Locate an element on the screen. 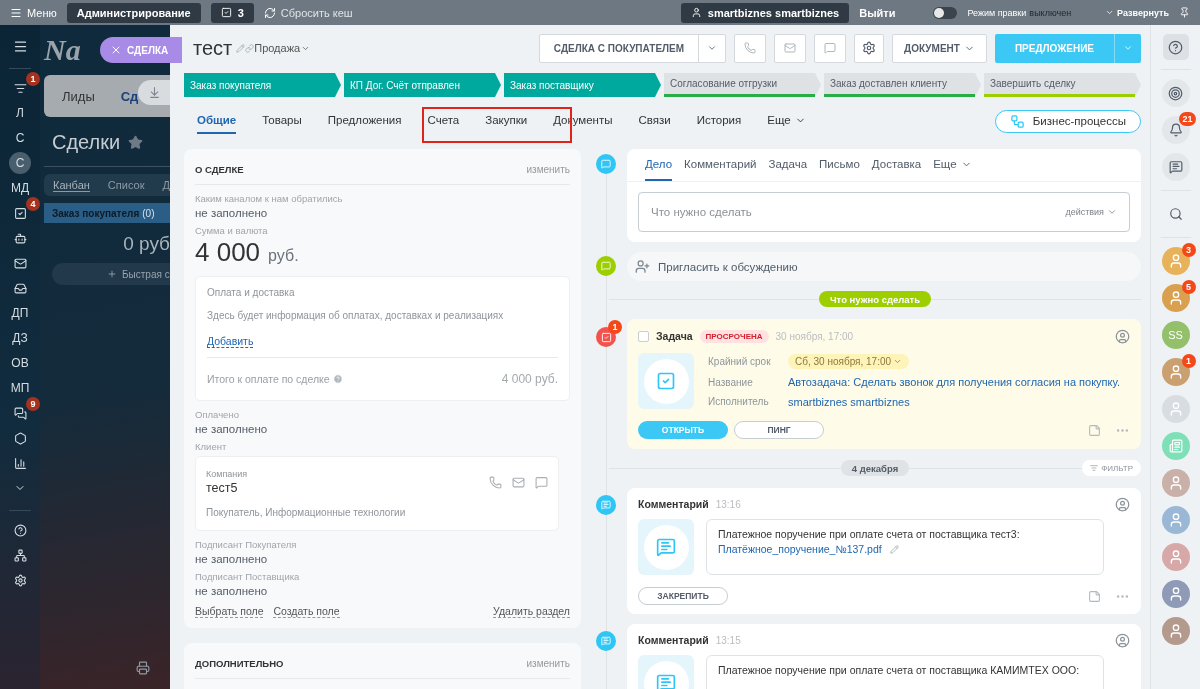  editor-tab: Дело is located at coordinates (659, 165).